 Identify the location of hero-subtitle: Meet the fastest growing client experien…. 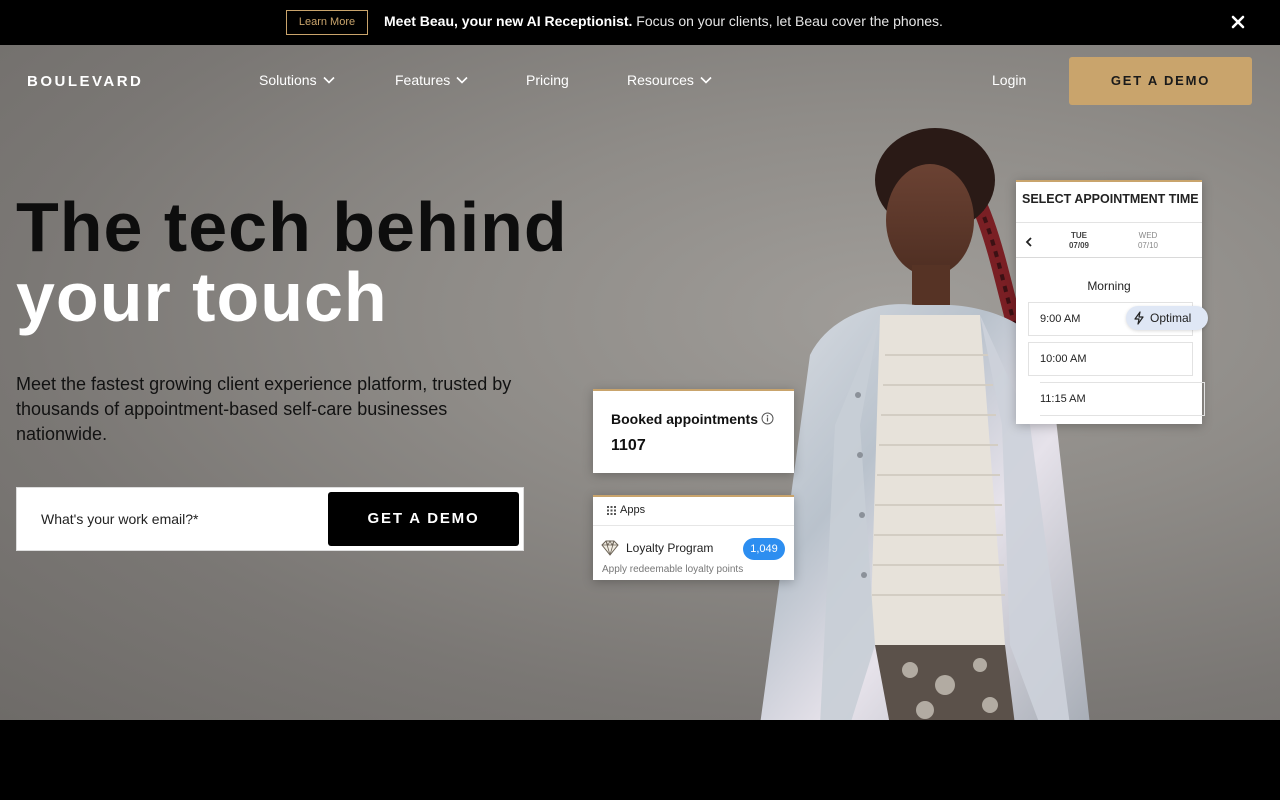
(264, 409).